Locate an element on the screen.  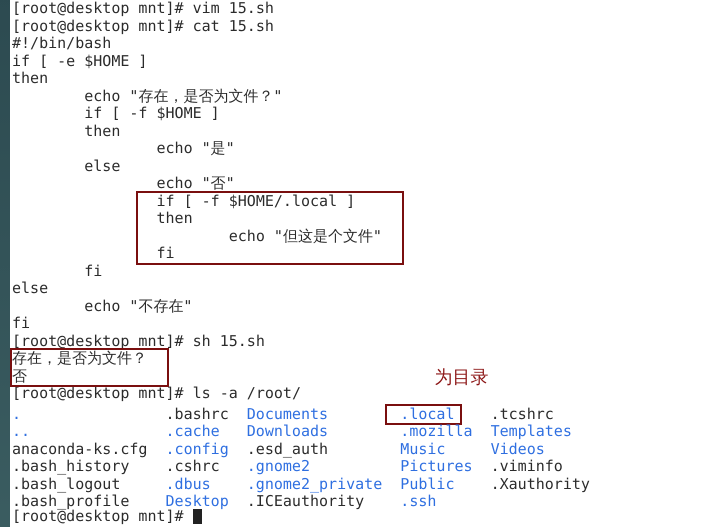
file-name: .viminfo is located at coordinates (526, 466).